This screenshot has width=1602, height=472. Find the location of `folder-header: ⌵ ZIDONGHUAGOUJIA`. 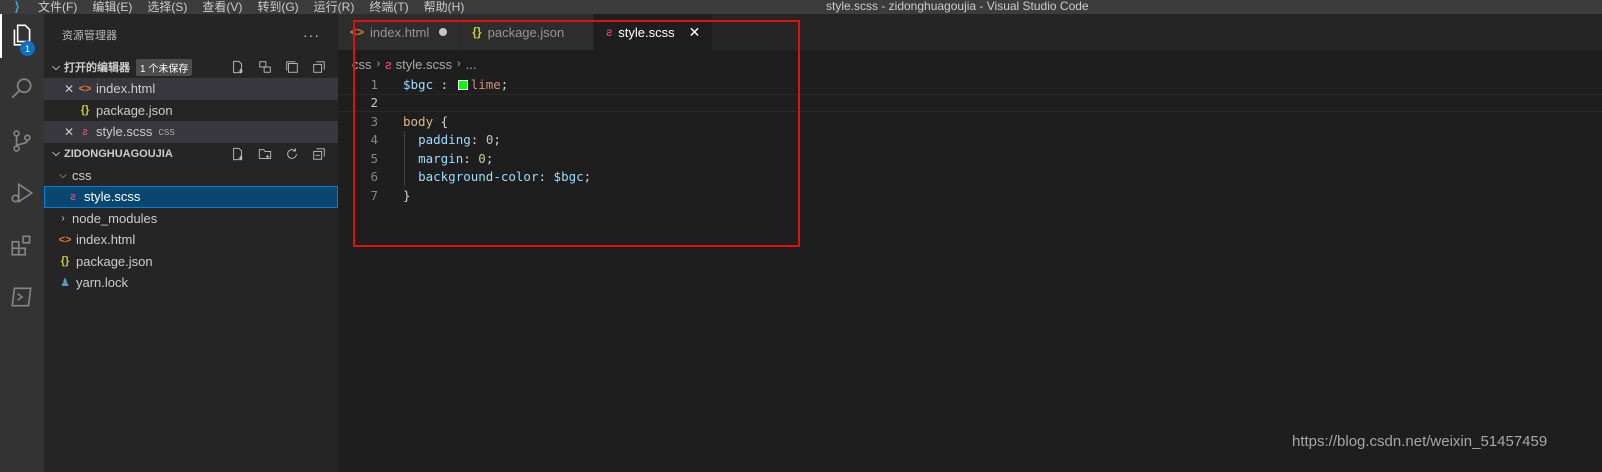

folder-header: ⌵ ZIDONGHUAGOUJIA is located at coordinates (191, 154).